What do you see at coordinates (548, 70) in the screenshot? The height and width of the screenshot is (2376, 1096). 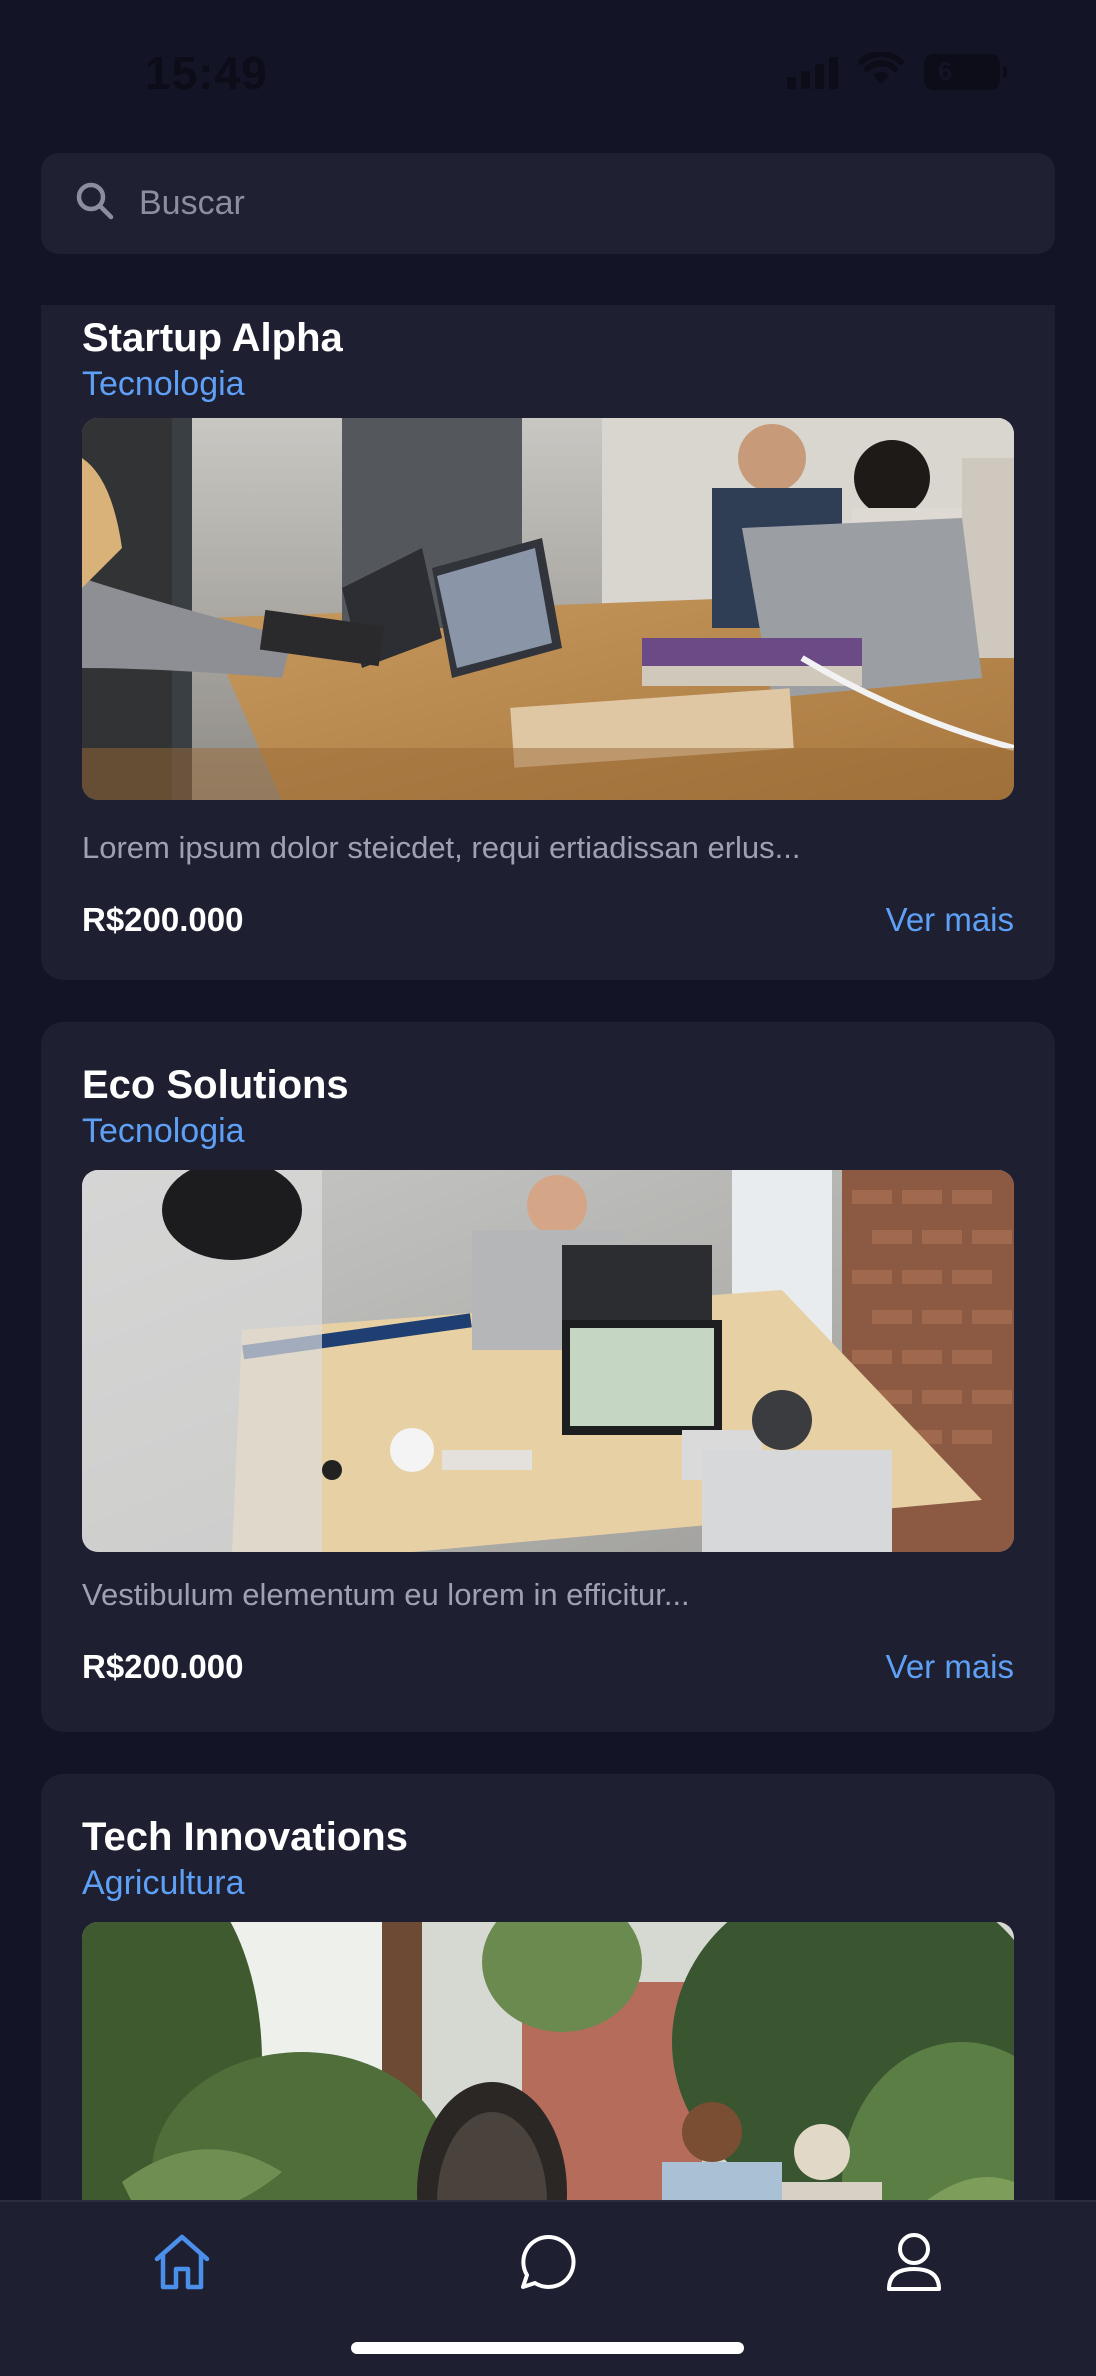 I see `status-bar: 15:49 6` at bounding box center [548, 70].